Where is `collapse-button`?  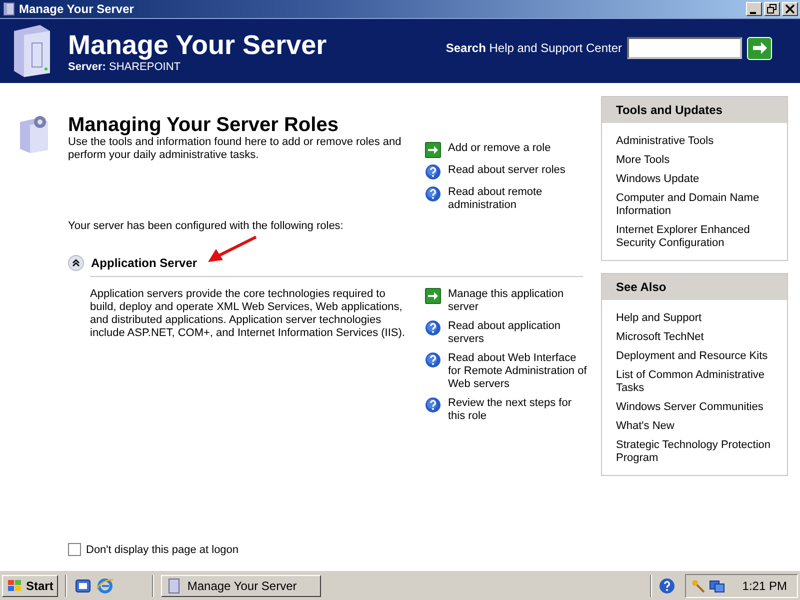
collapse-button is located at coordinates (76, 263).